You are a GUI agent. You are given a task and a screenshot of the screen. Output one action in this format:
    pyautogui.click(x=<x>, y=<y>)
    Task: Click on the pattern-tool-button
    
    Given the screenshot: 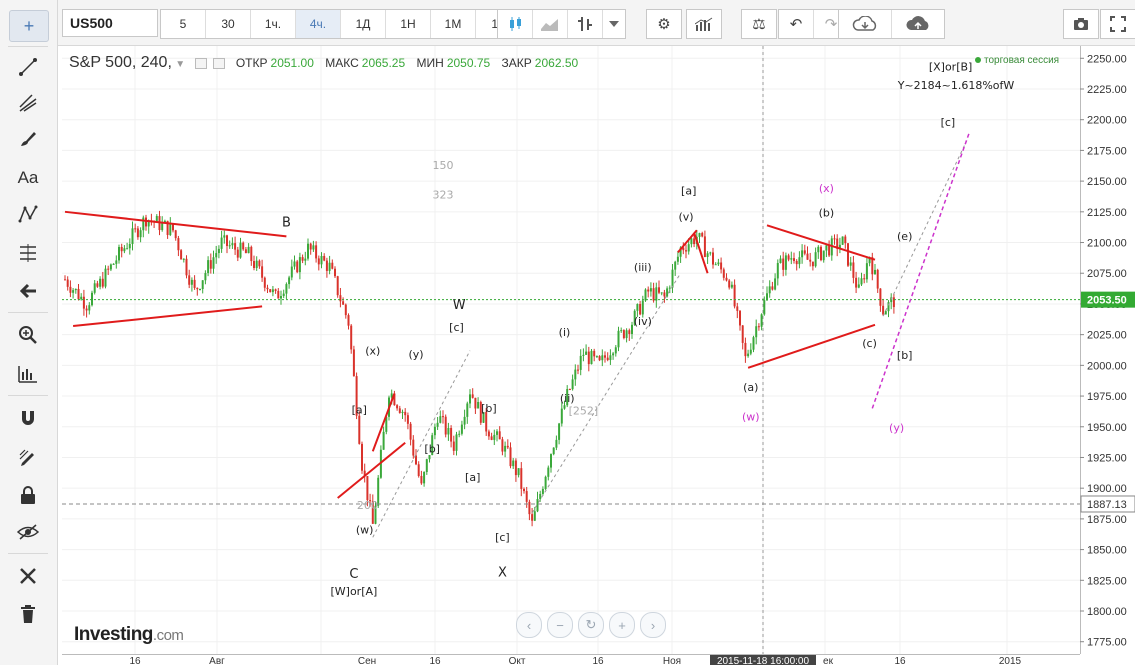 What is the action you would take?
    pyautogui.click(x=28, y=214)
    